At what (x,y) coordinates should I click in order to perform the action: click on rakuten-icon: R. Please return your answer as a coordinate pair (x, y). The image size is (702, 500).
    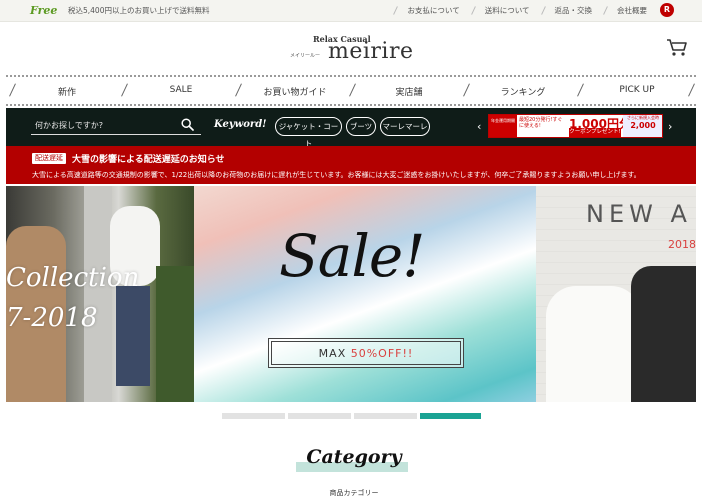
    Looking at the image, I should click on (667, 10).